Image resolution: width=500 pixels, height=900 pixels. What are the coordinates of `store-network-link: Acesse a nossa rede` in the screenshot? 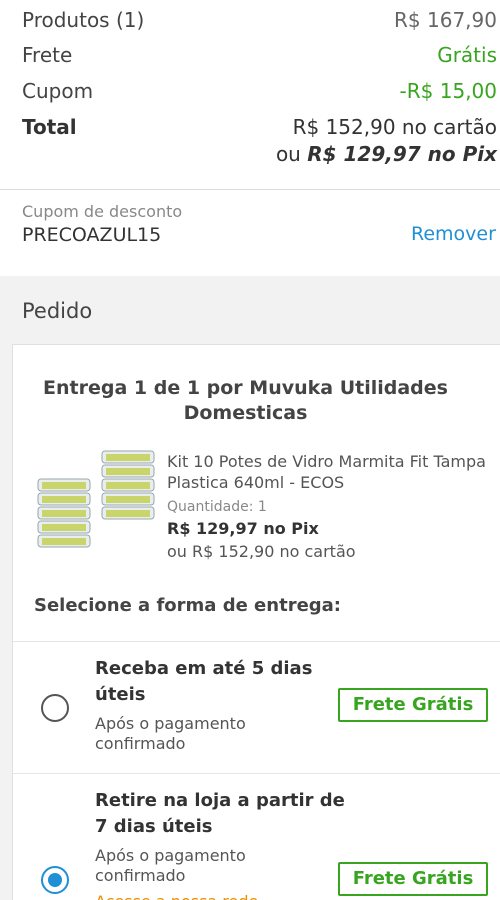 It's located at (176, 896).